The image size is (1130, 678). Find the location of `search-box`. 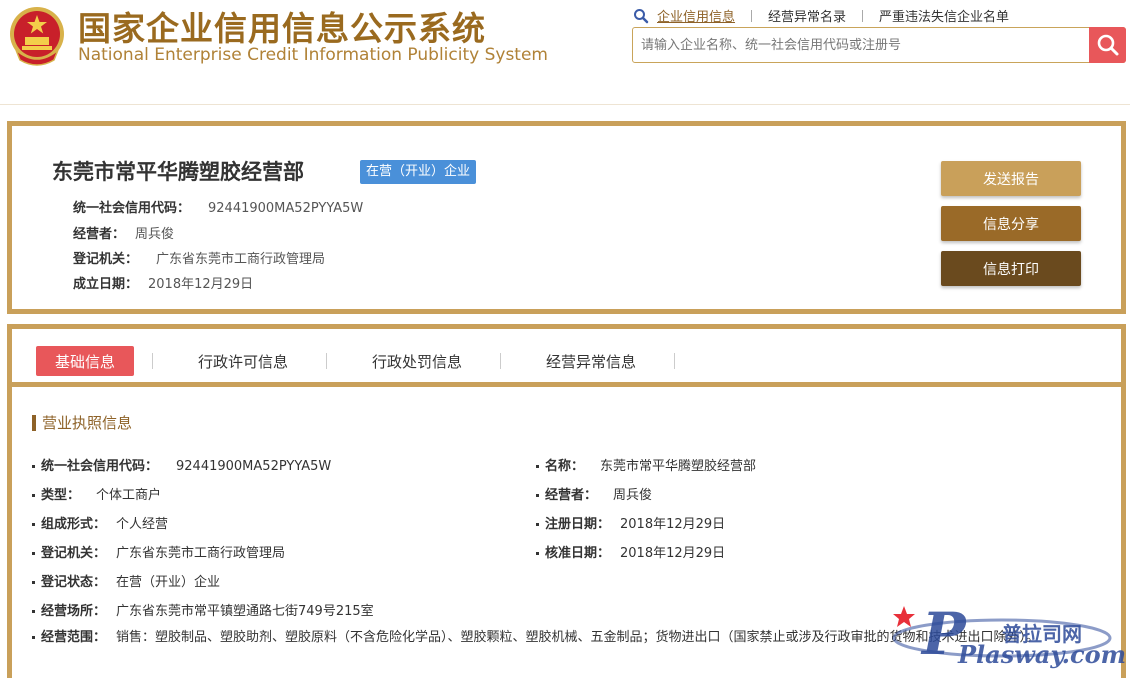

search-box is located at coordinates (879, 45).